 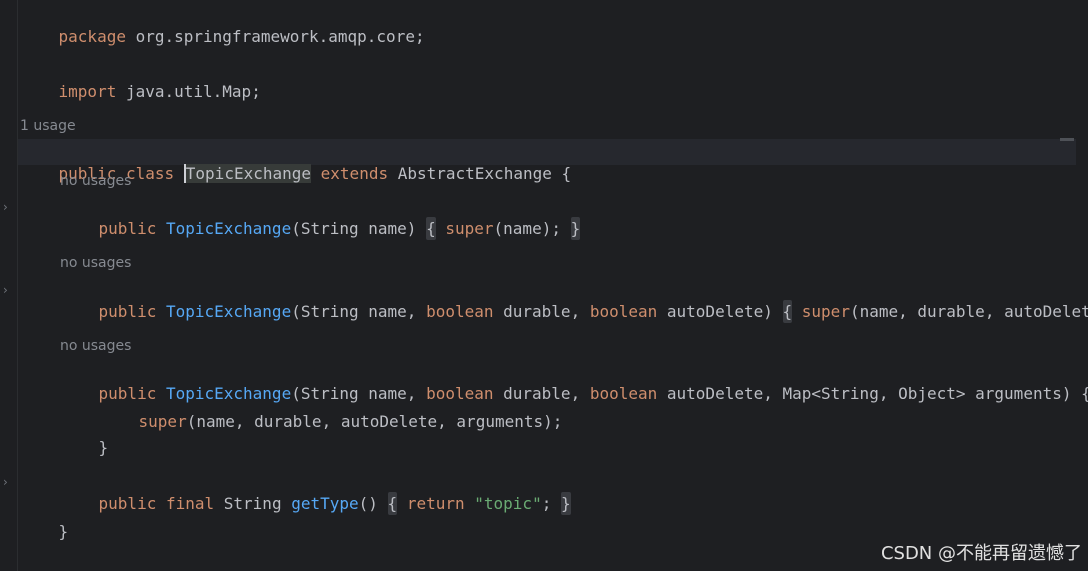 I want to click on ctor1-name: TopicExchange, so click(x=228, y=228).